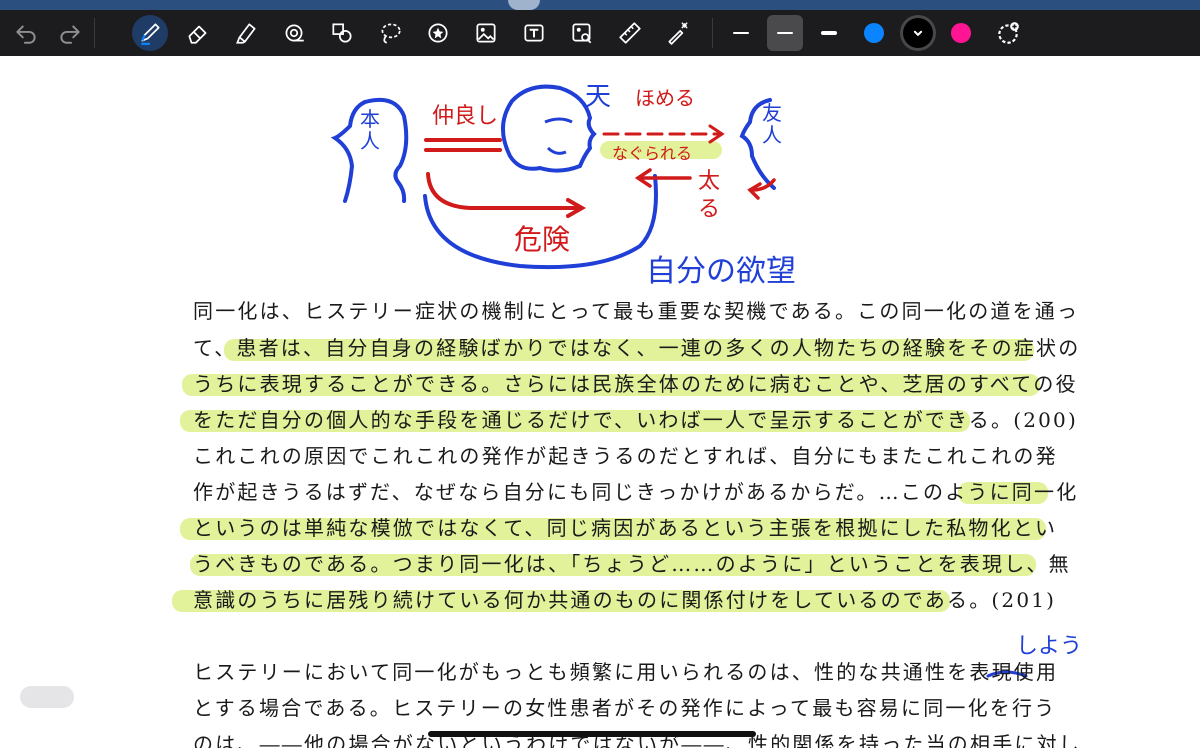 This screenshot has height=748, width=1200. What do you see at coordinates (370, 130) in the screenshot?
I see `annotation-honnin: 本人` at bounding box center [370, 130].